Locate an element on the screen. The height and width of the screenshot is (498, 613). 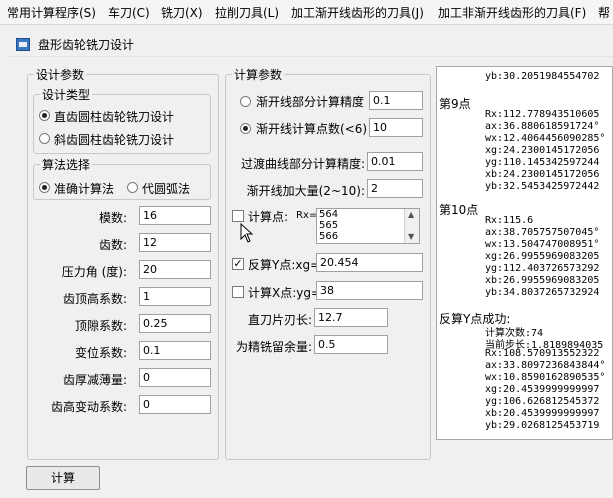
arc-approx-radio is located at coordinates (132, 187).